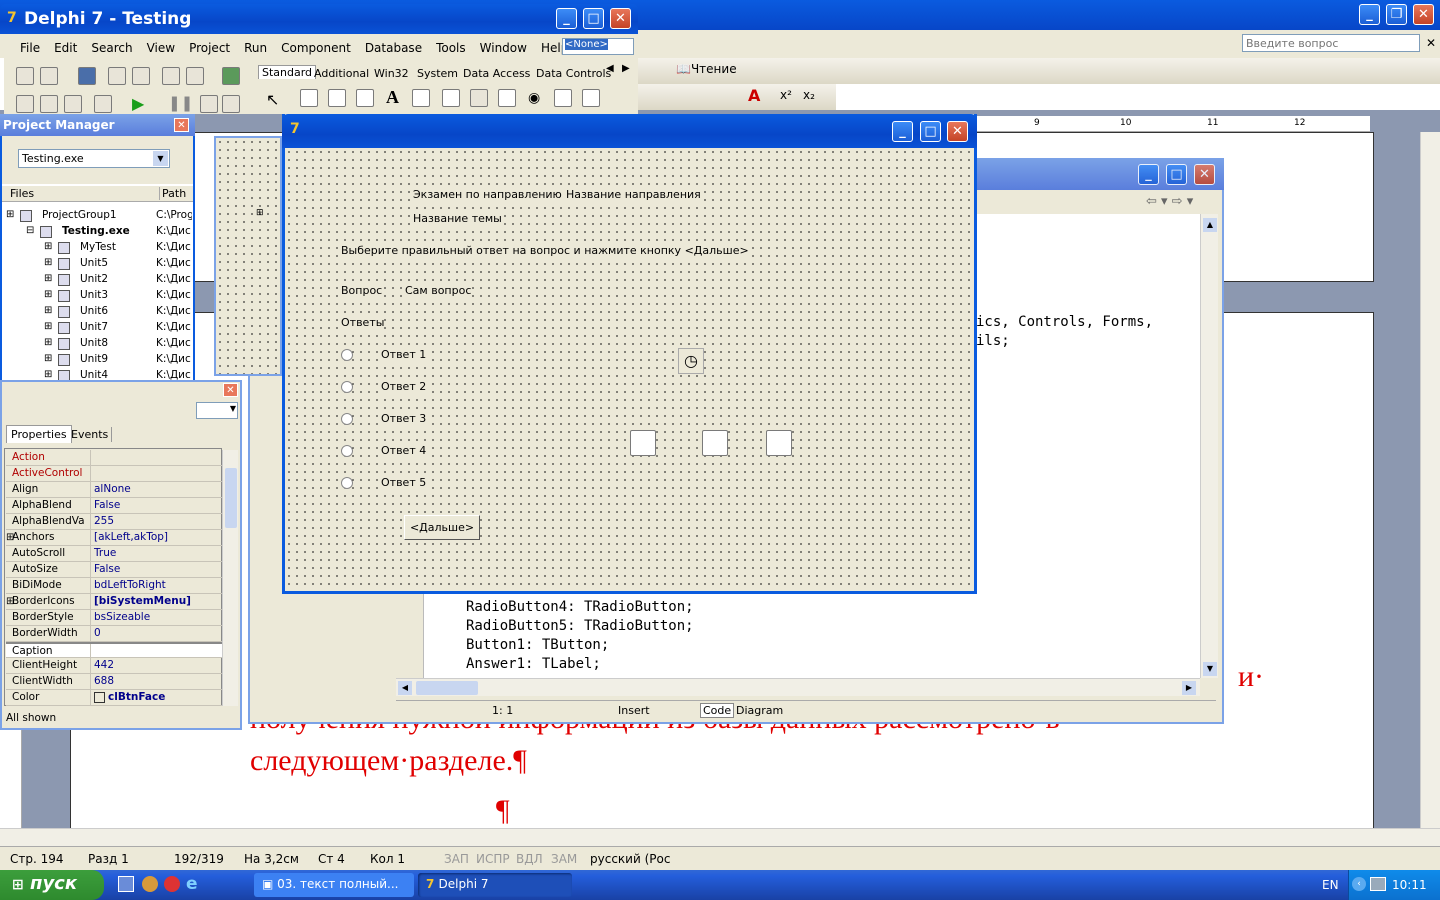  What do you see at coordinates (786, 95) in the screenshot?
I see `superscript-icon: x²` at bounding box center [786, 95].